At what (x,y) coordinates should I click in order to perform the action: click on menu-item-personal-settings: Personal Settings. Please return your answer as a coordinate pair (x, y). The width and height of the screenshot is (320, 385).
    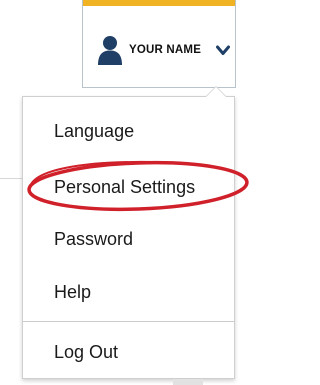
    Looking at the image, I should click on (124, 187).